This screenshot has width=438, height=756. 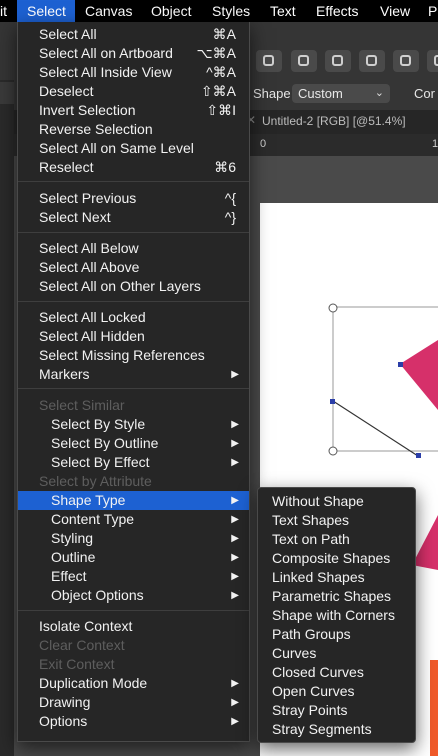 What do you see at coordinates (133, 405) in the screenshot?
I see `menu-heading-select-similar: Select Similar` at bounding box center [133, 405].